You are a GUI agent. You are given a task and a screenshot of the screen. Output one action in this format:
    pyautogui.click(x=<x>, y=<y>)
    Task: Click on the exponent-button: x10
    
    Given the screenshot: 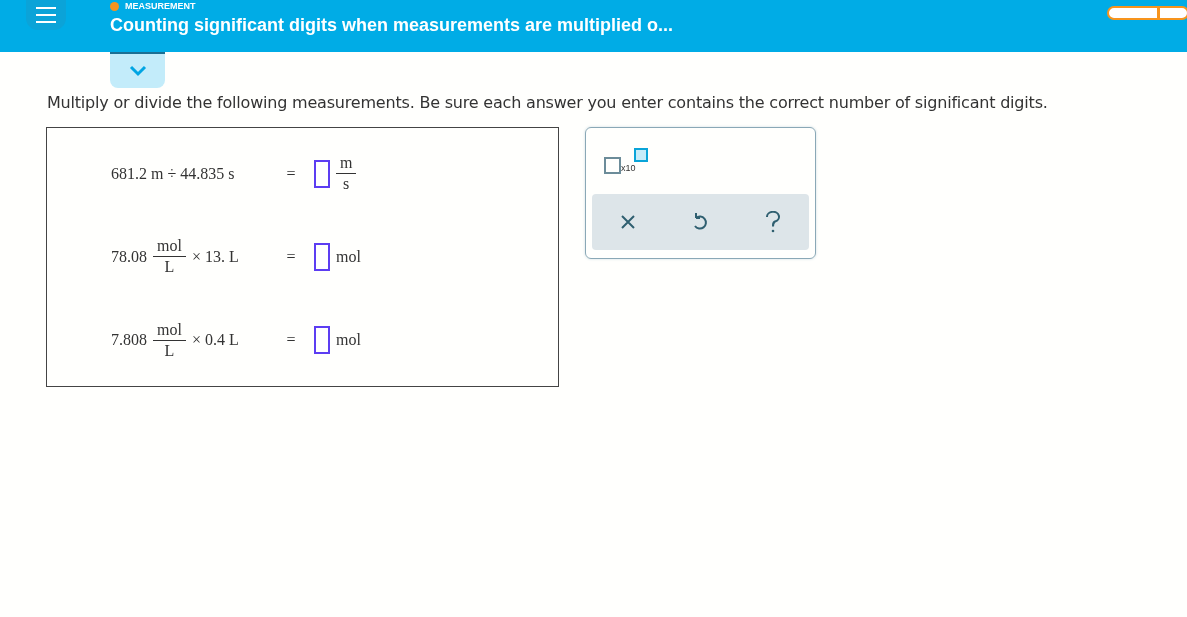 What is the action you would take?
    pyautogui.click(x=634, y=162)
    